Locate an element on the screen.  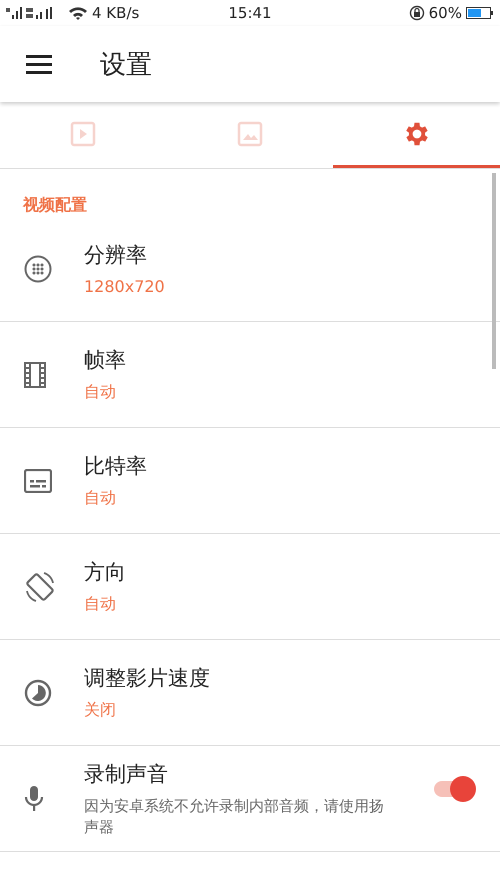
menu-icon is located at coordinates (39, 64).